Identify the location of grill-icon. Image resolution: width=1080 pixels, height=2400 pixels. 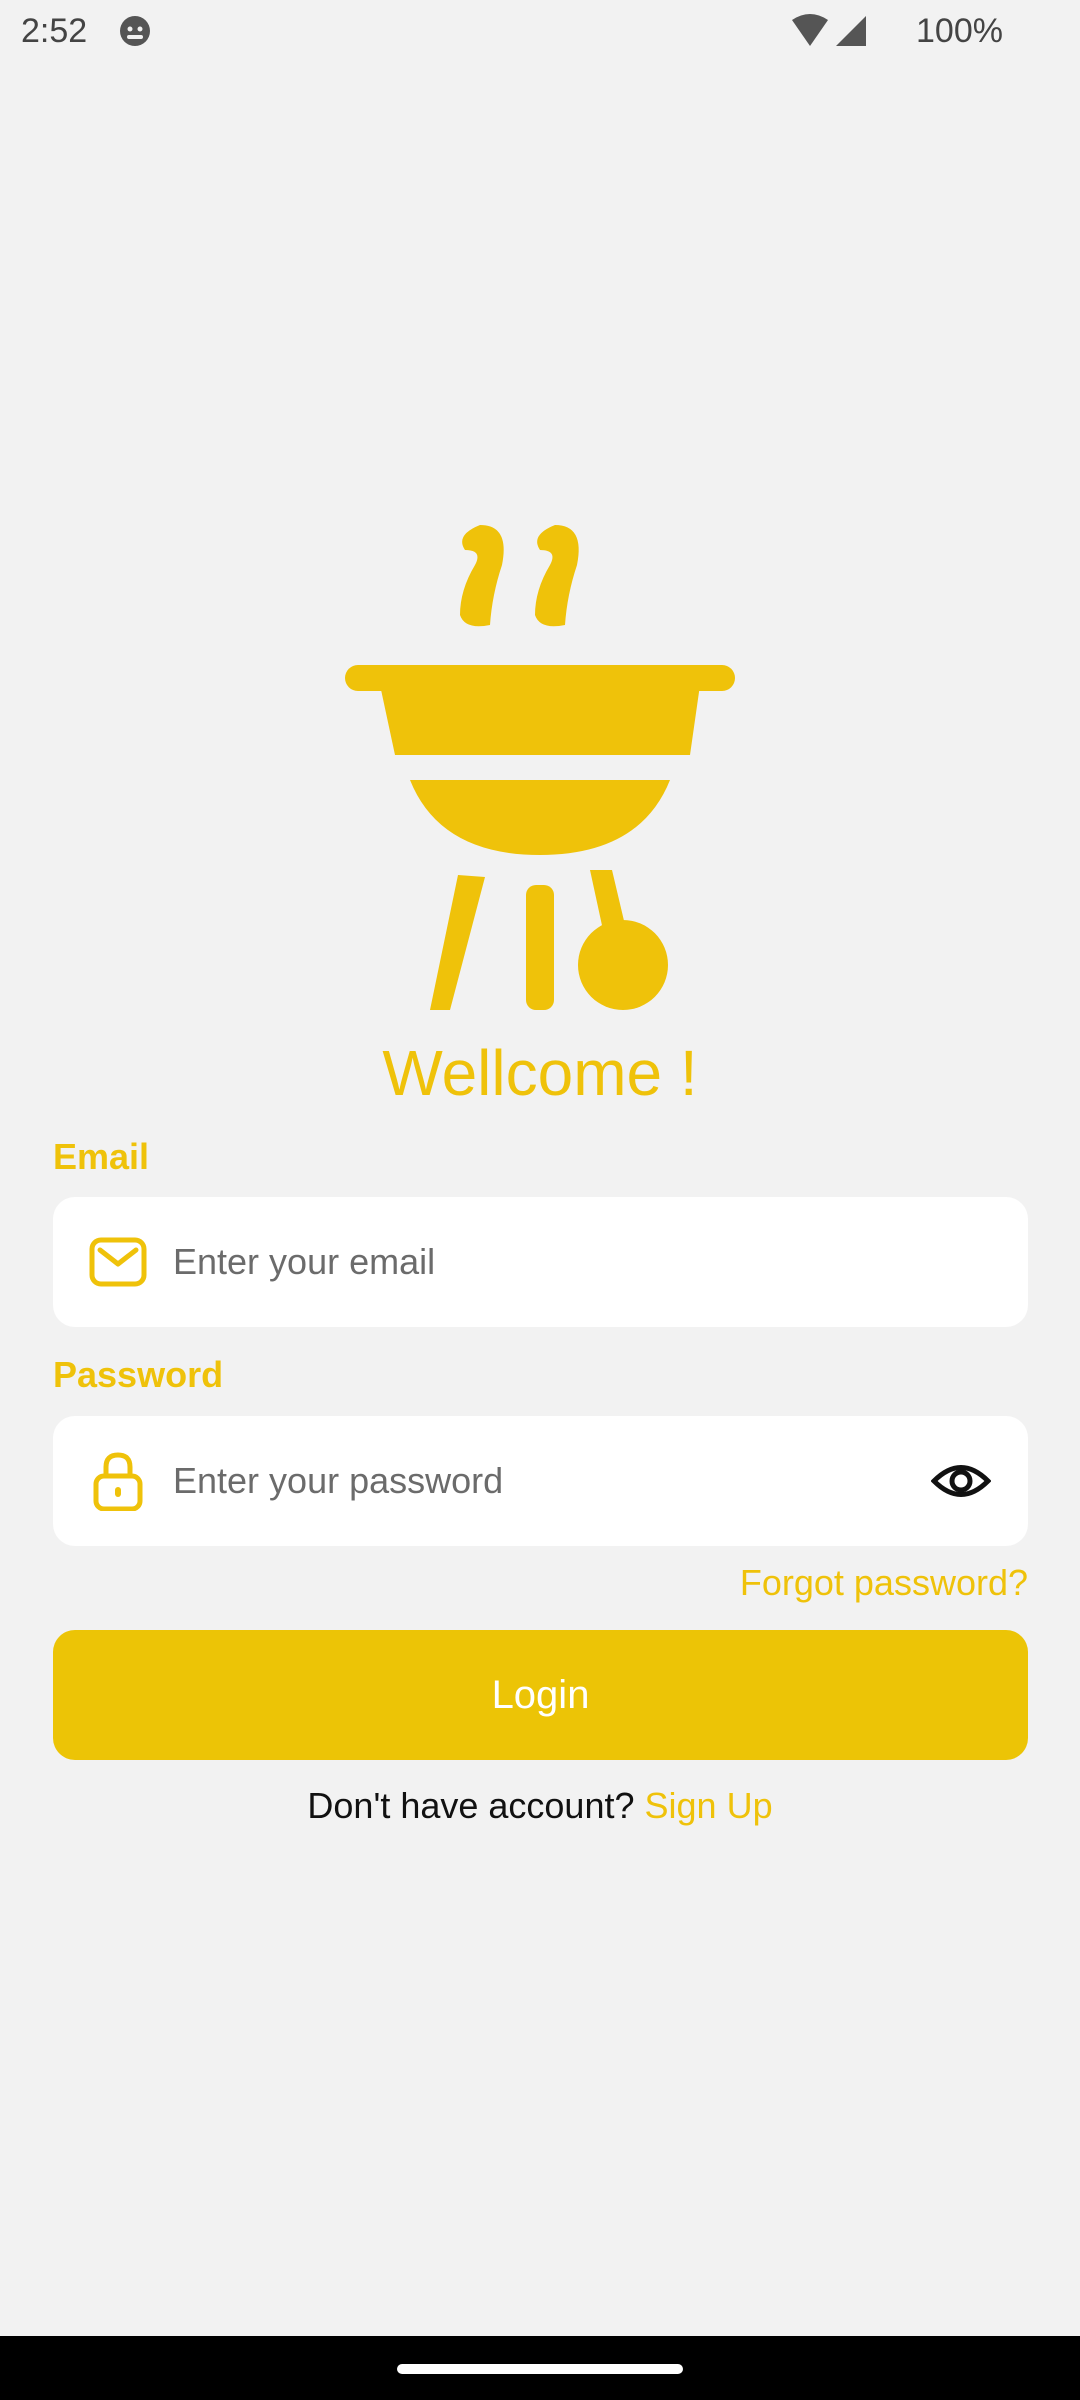
(540, 767).